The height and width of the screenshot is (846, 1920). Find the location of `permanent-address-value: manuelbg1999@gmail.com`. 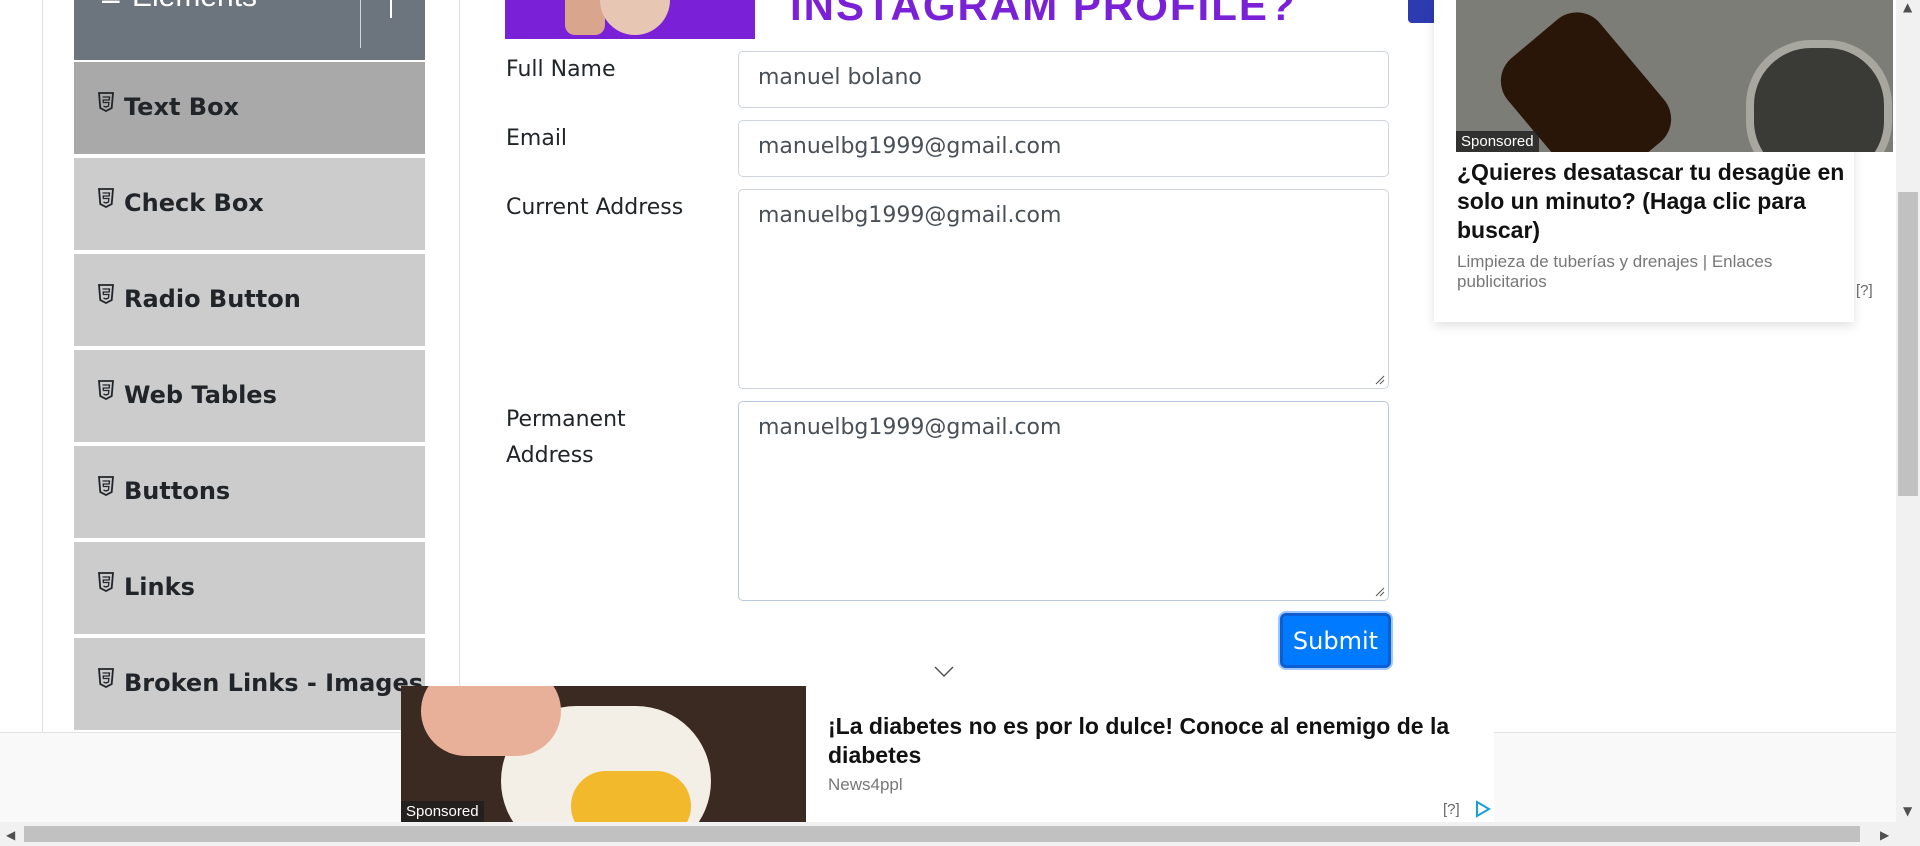

permanent-address-value: manuelbg1999@gmail.com is located at coordinates (910, 427).